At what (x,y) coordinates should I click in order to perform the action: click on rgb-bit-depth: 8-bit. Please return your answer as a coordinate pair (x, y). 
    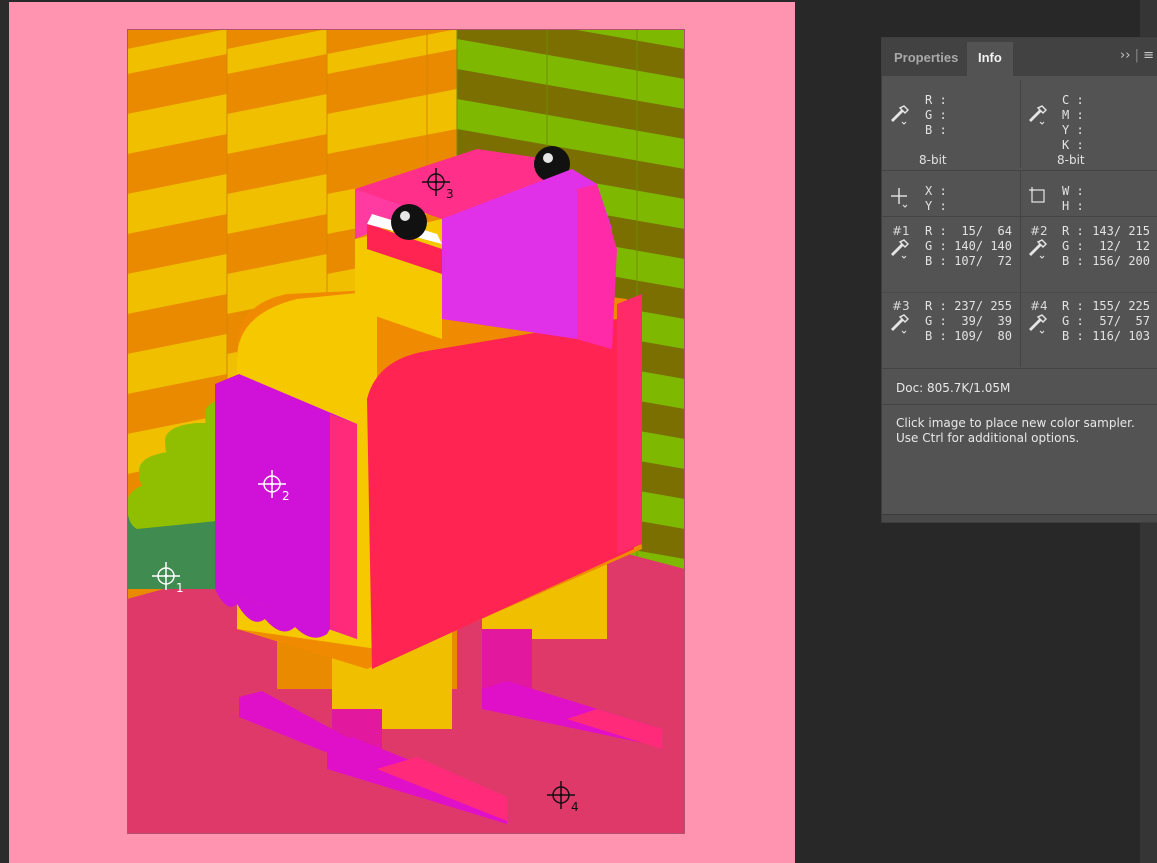
    Looking at the image, I should click on (933, 160).